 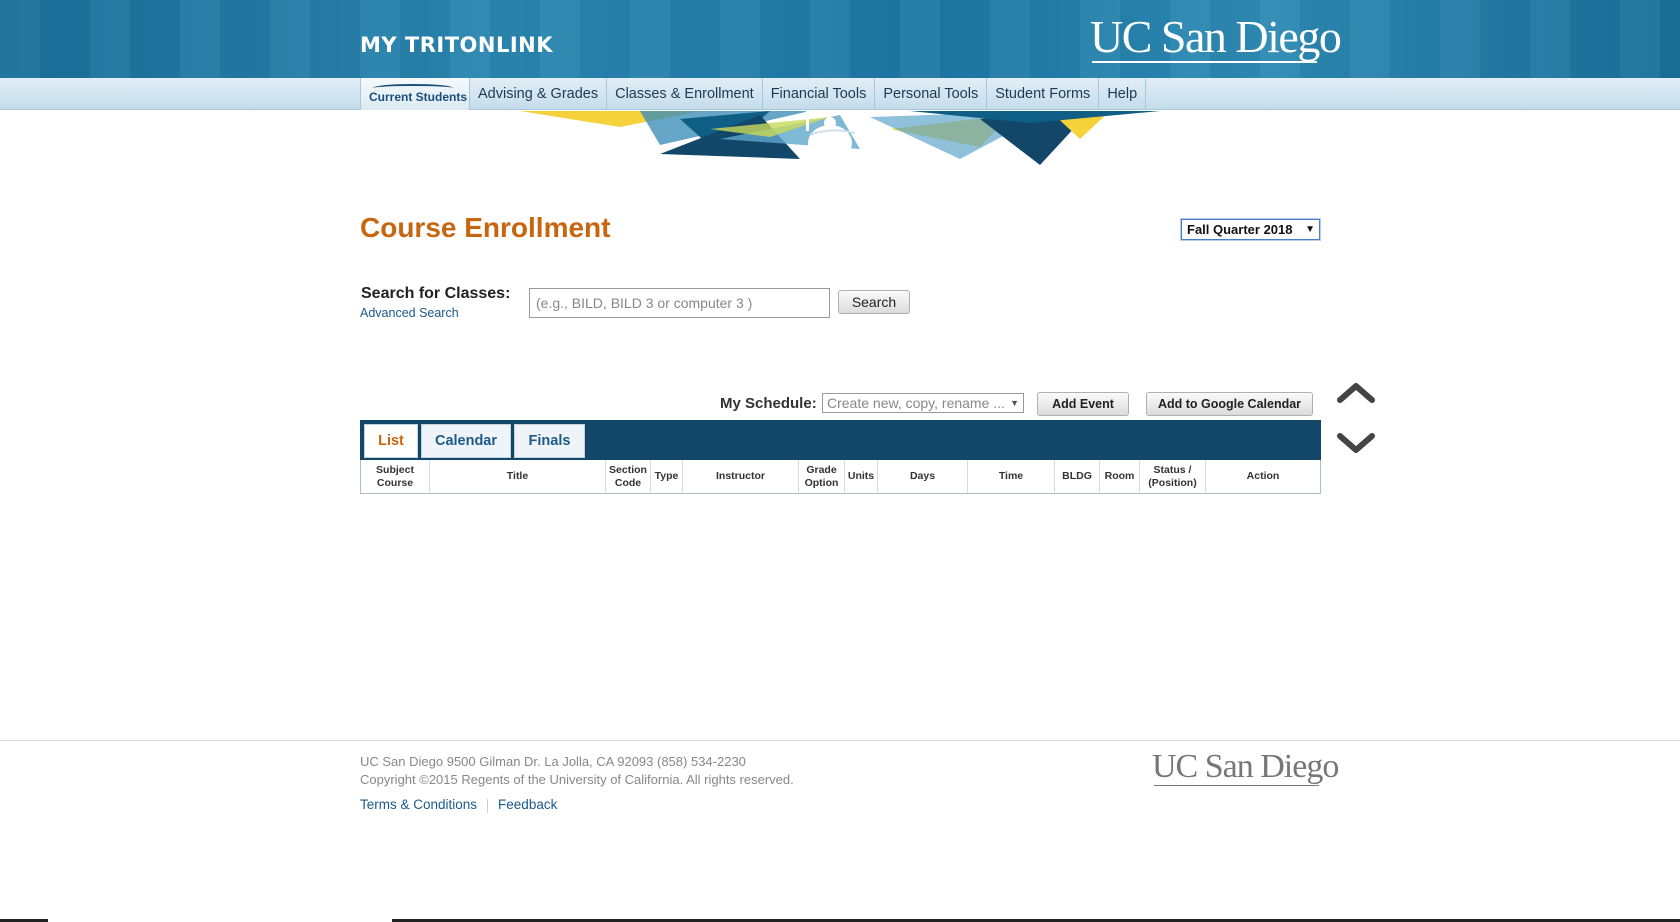 I want to click on schedule-select: Create new, copy, rename ... ▼, so click(x=923, y=403).